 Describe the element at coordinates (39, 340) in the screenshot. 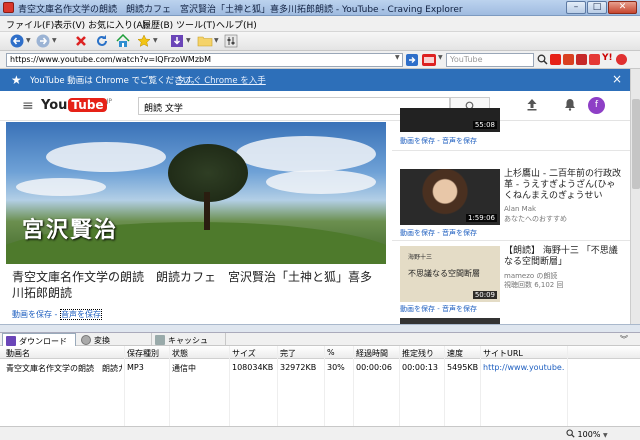

I see `tab-download: ダウンロード` at that location.